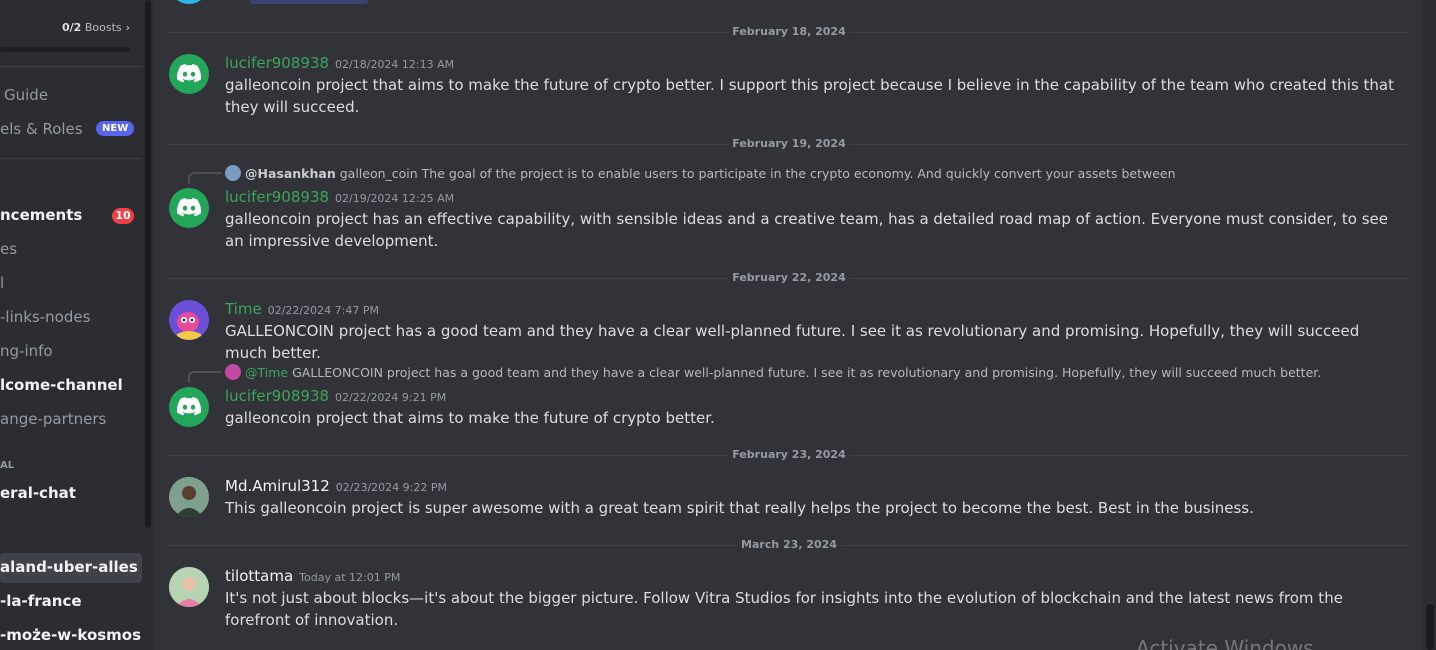 The height and width of the screenshot is (650, 1436). I want to click on sidebar-item-kosmos: -może-w-kosmos, so click(70, 635).